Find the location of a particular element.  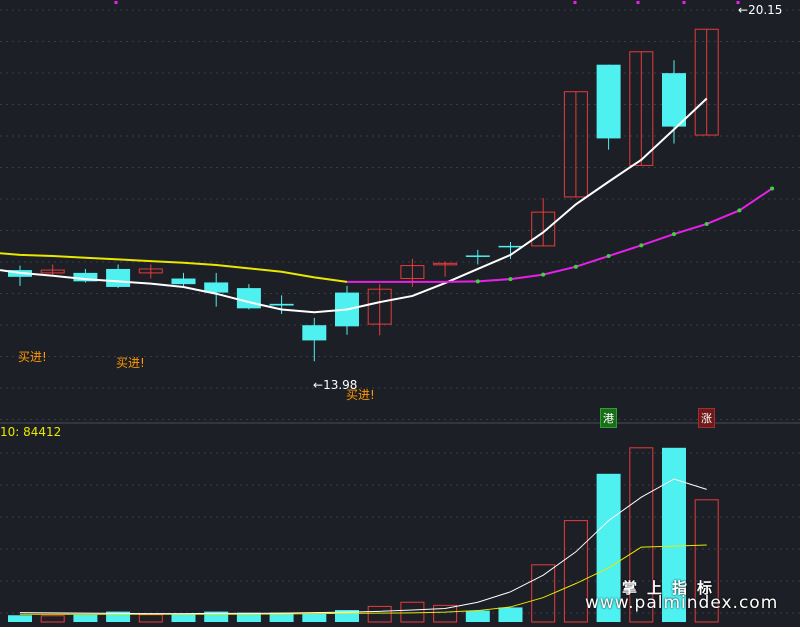

watermark-url: www.palmindex.com is located at coordinates (682, 603).